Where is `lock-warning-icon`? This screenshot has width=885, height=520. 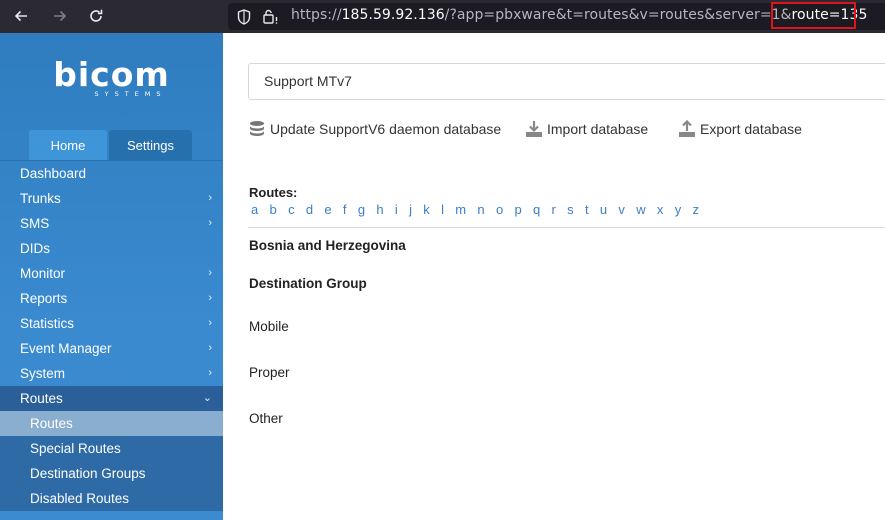
lock-warning-icon is located at coordinates (271, 16).